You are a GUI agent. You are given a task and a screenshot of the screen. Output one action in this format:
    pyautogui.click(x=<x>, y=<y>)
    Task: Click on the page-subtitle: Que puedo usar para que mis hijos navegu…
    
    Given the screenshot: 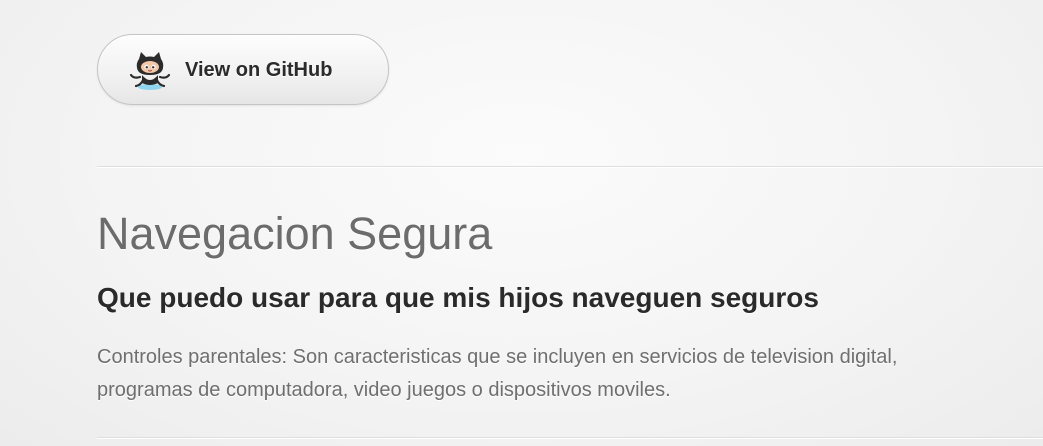 What is the action you would take?
    pyautogui.click(x=458, y=297)
    